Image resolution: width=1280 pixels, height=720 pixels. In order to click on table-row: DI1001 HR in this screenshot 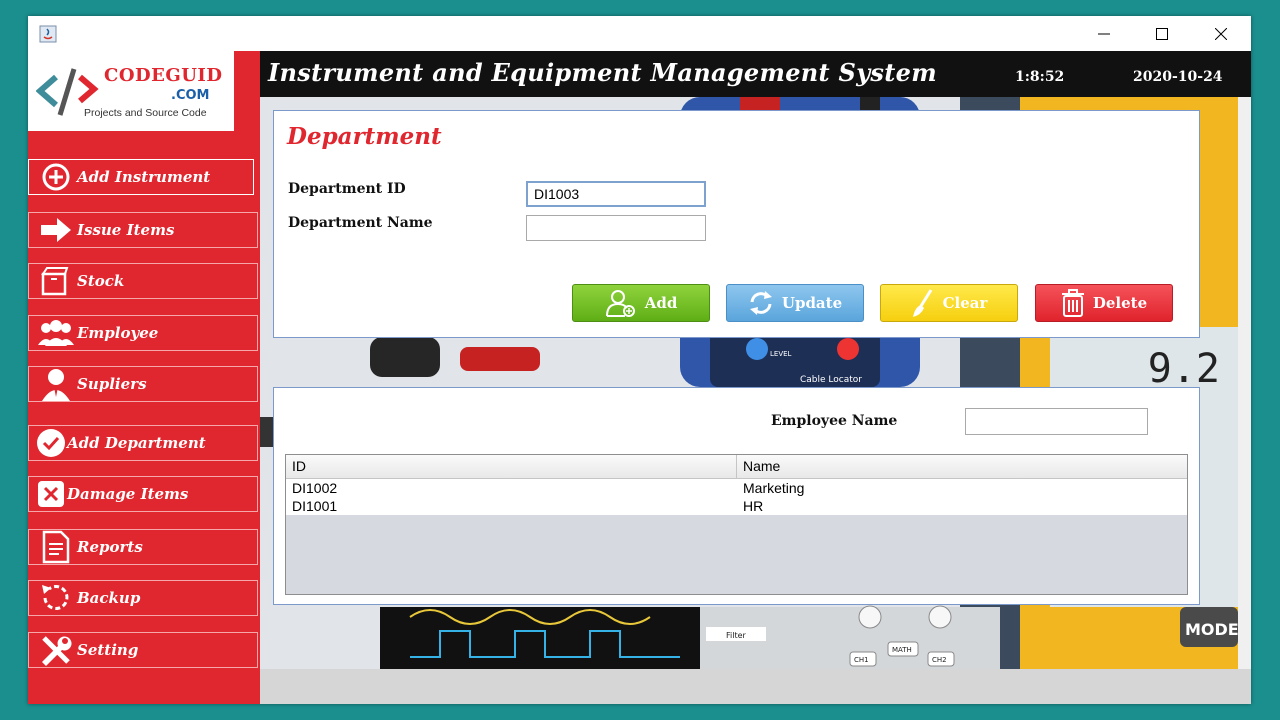, I will do `click(736, 506)`.